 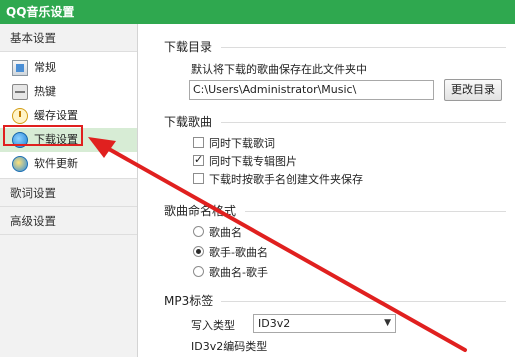 I want to click on change-directory-button: 更改目录, so click(x=473, y=90).